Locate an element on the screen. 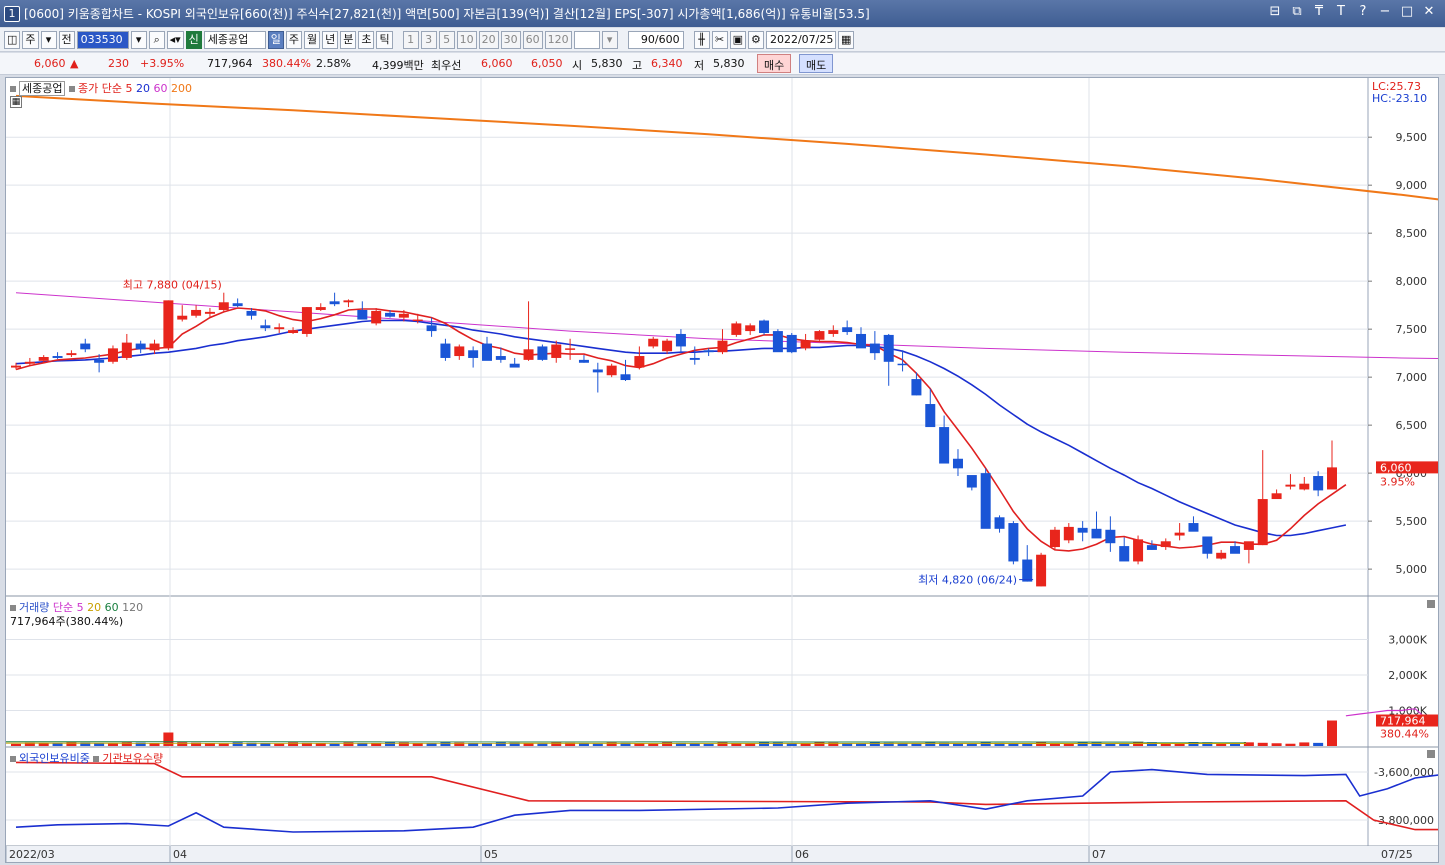 This screenshot has width=1445, height=865. legend-ma20: 20 is located at coordinates (143, 88).